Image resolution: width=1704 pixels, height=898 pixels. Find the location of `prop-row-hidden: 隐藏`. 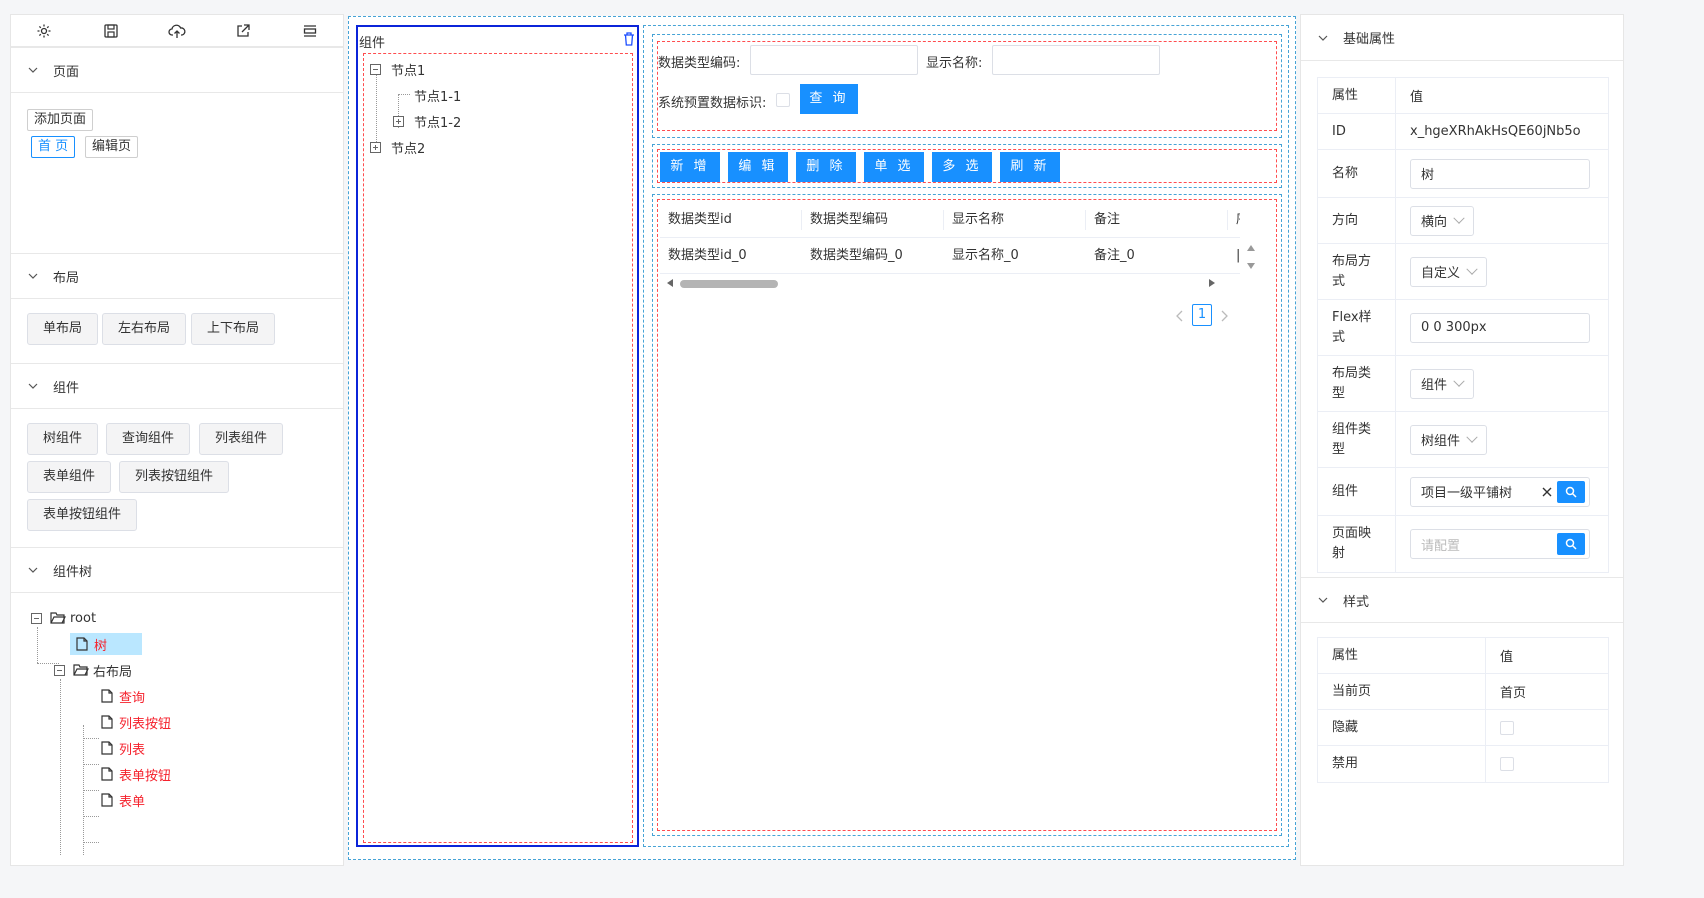

prop-row-hidden: 隐藏 is located at coordinates (1463, 728).